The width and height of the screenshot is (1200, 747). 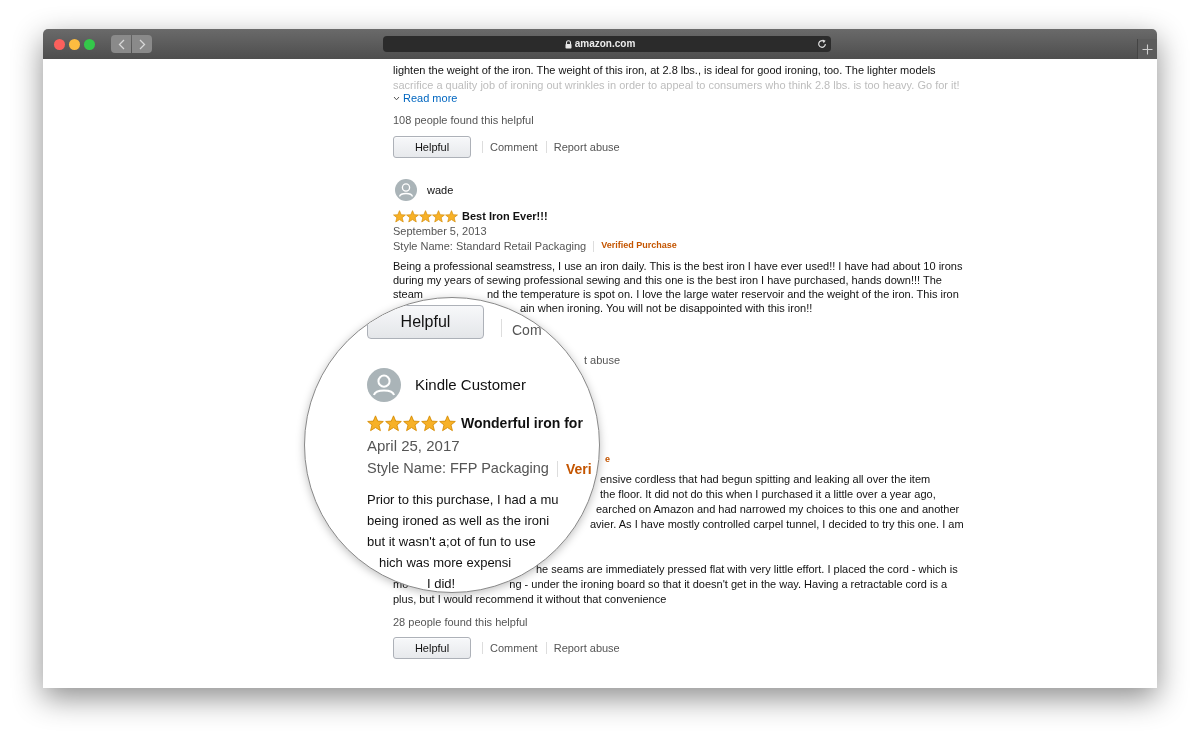 What do you see at coordinates (777, 524) in the screenshot?
I see `review-text-line: avier. As I have mostly controlled carpel tunnel, I decided to try this one. I am` at bounding box center [777, 524].